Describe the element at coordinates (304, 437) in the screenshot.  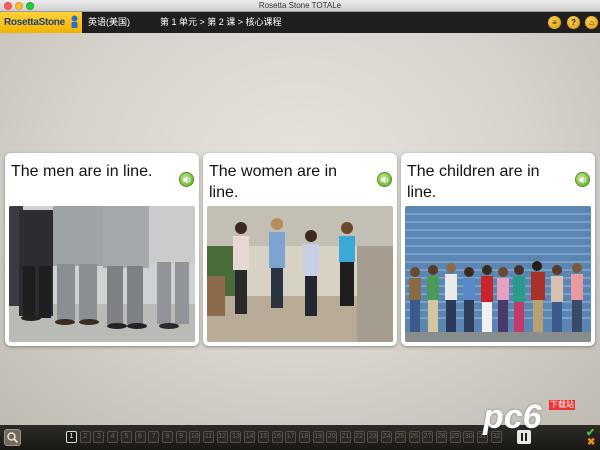
I see `step-indicator: 18` at that location.